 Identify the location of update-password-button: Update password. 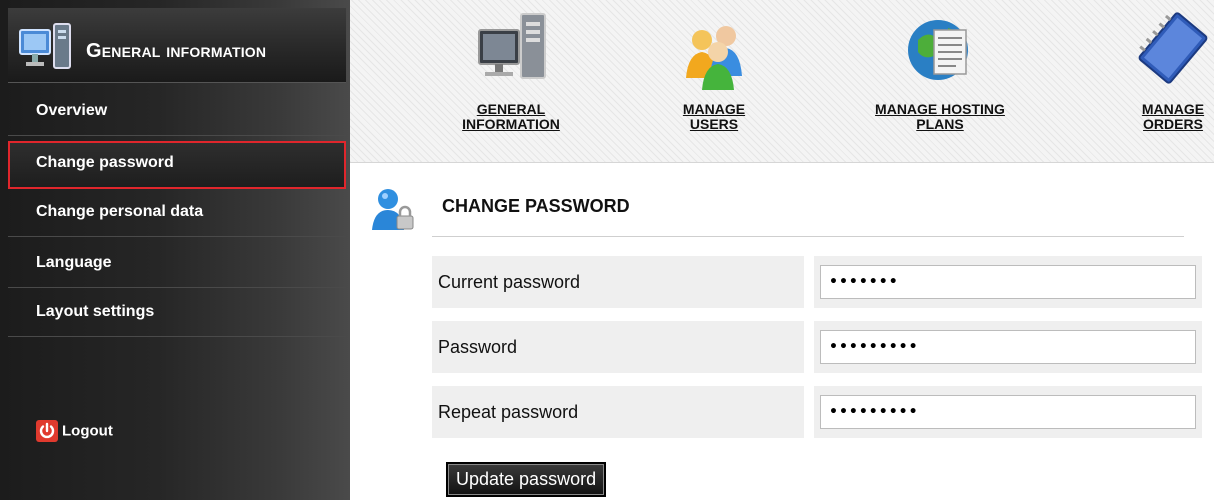
(526, 479).